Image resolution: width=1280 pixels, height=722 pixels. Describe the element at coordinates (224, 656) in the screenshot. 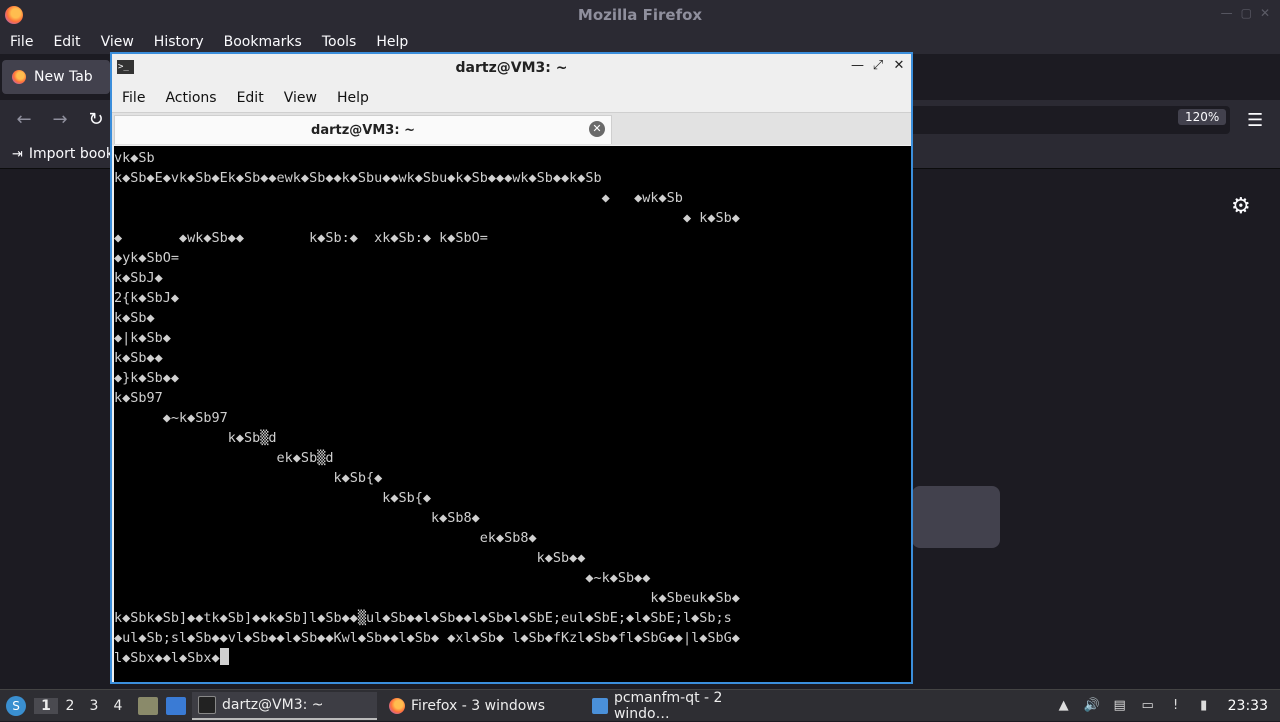

I see `terminal-cursor` at that location.